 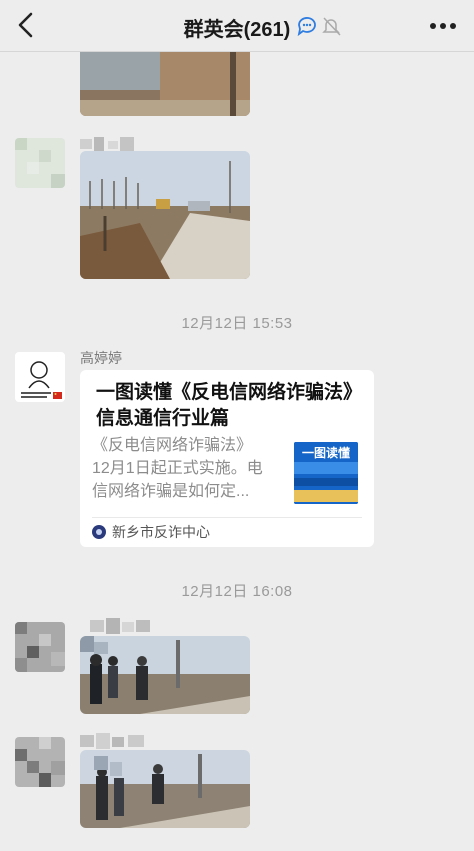 I want to click on thumbnail-text: 一图读懂, so click(x=326, y=452).